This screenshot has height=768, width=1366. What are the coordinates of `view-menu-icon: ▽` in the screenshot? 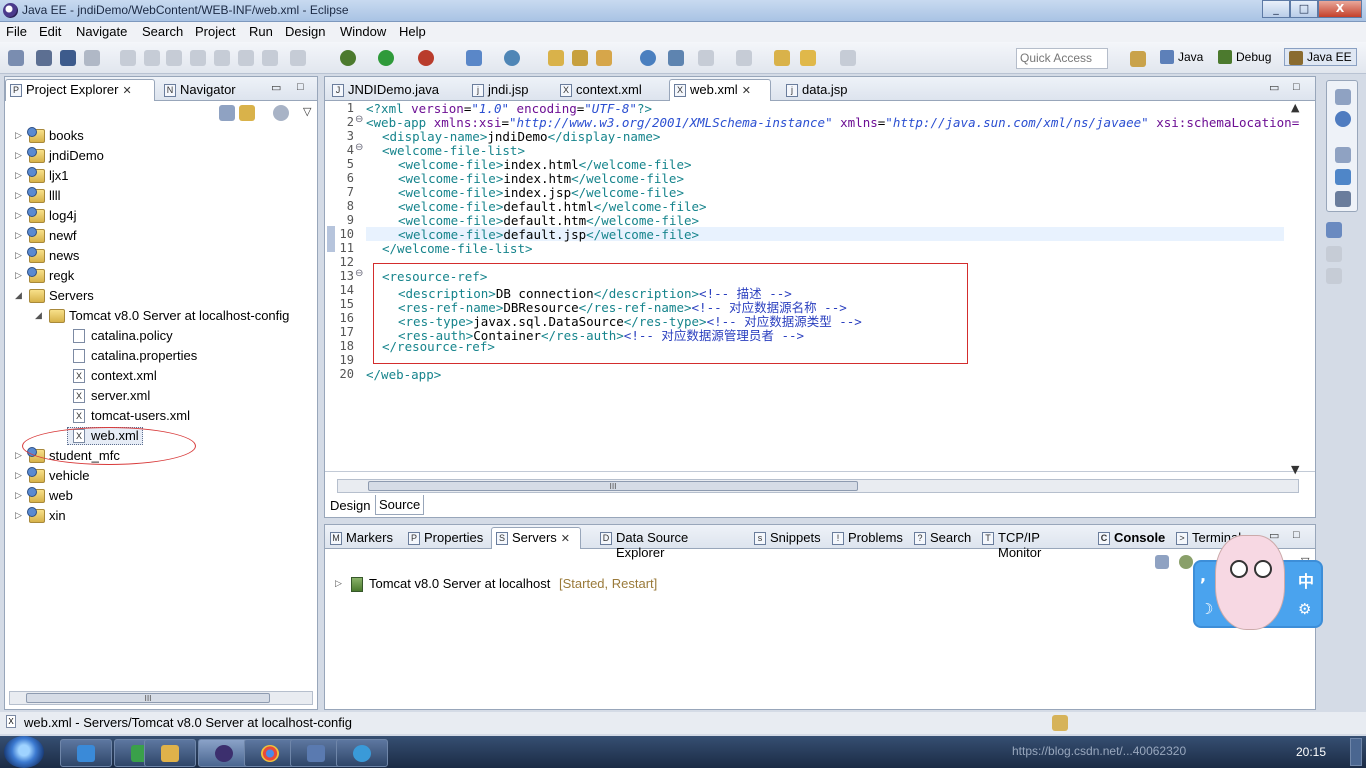 It's located at (307, 111).